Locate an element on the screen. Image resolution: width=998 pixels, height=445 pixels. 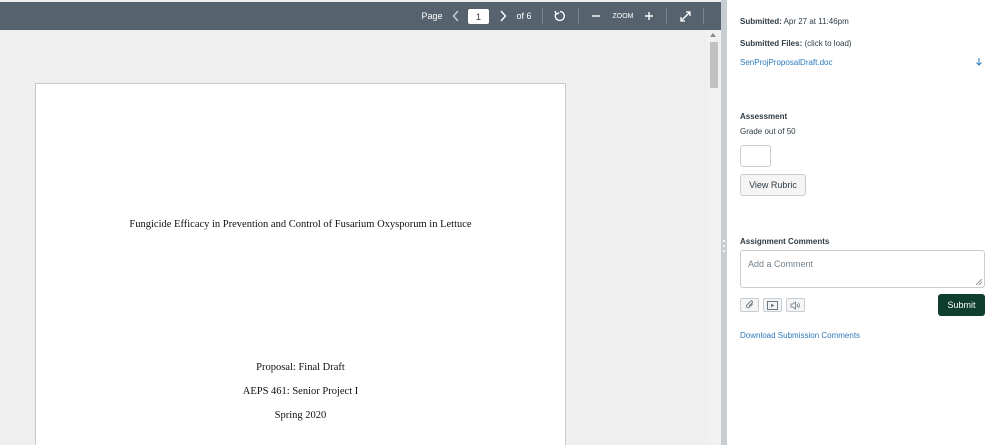
next-page-button is located at coordinates (503, 16).